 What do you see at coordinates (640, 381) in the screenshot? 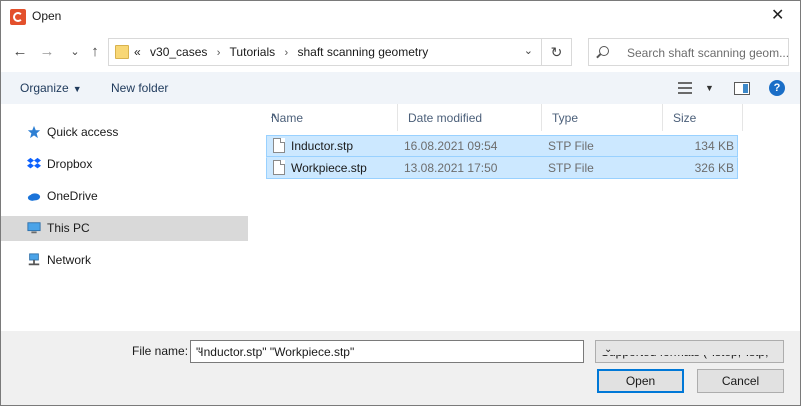
I see `open-button: Open` at bounding box center [640, 381].